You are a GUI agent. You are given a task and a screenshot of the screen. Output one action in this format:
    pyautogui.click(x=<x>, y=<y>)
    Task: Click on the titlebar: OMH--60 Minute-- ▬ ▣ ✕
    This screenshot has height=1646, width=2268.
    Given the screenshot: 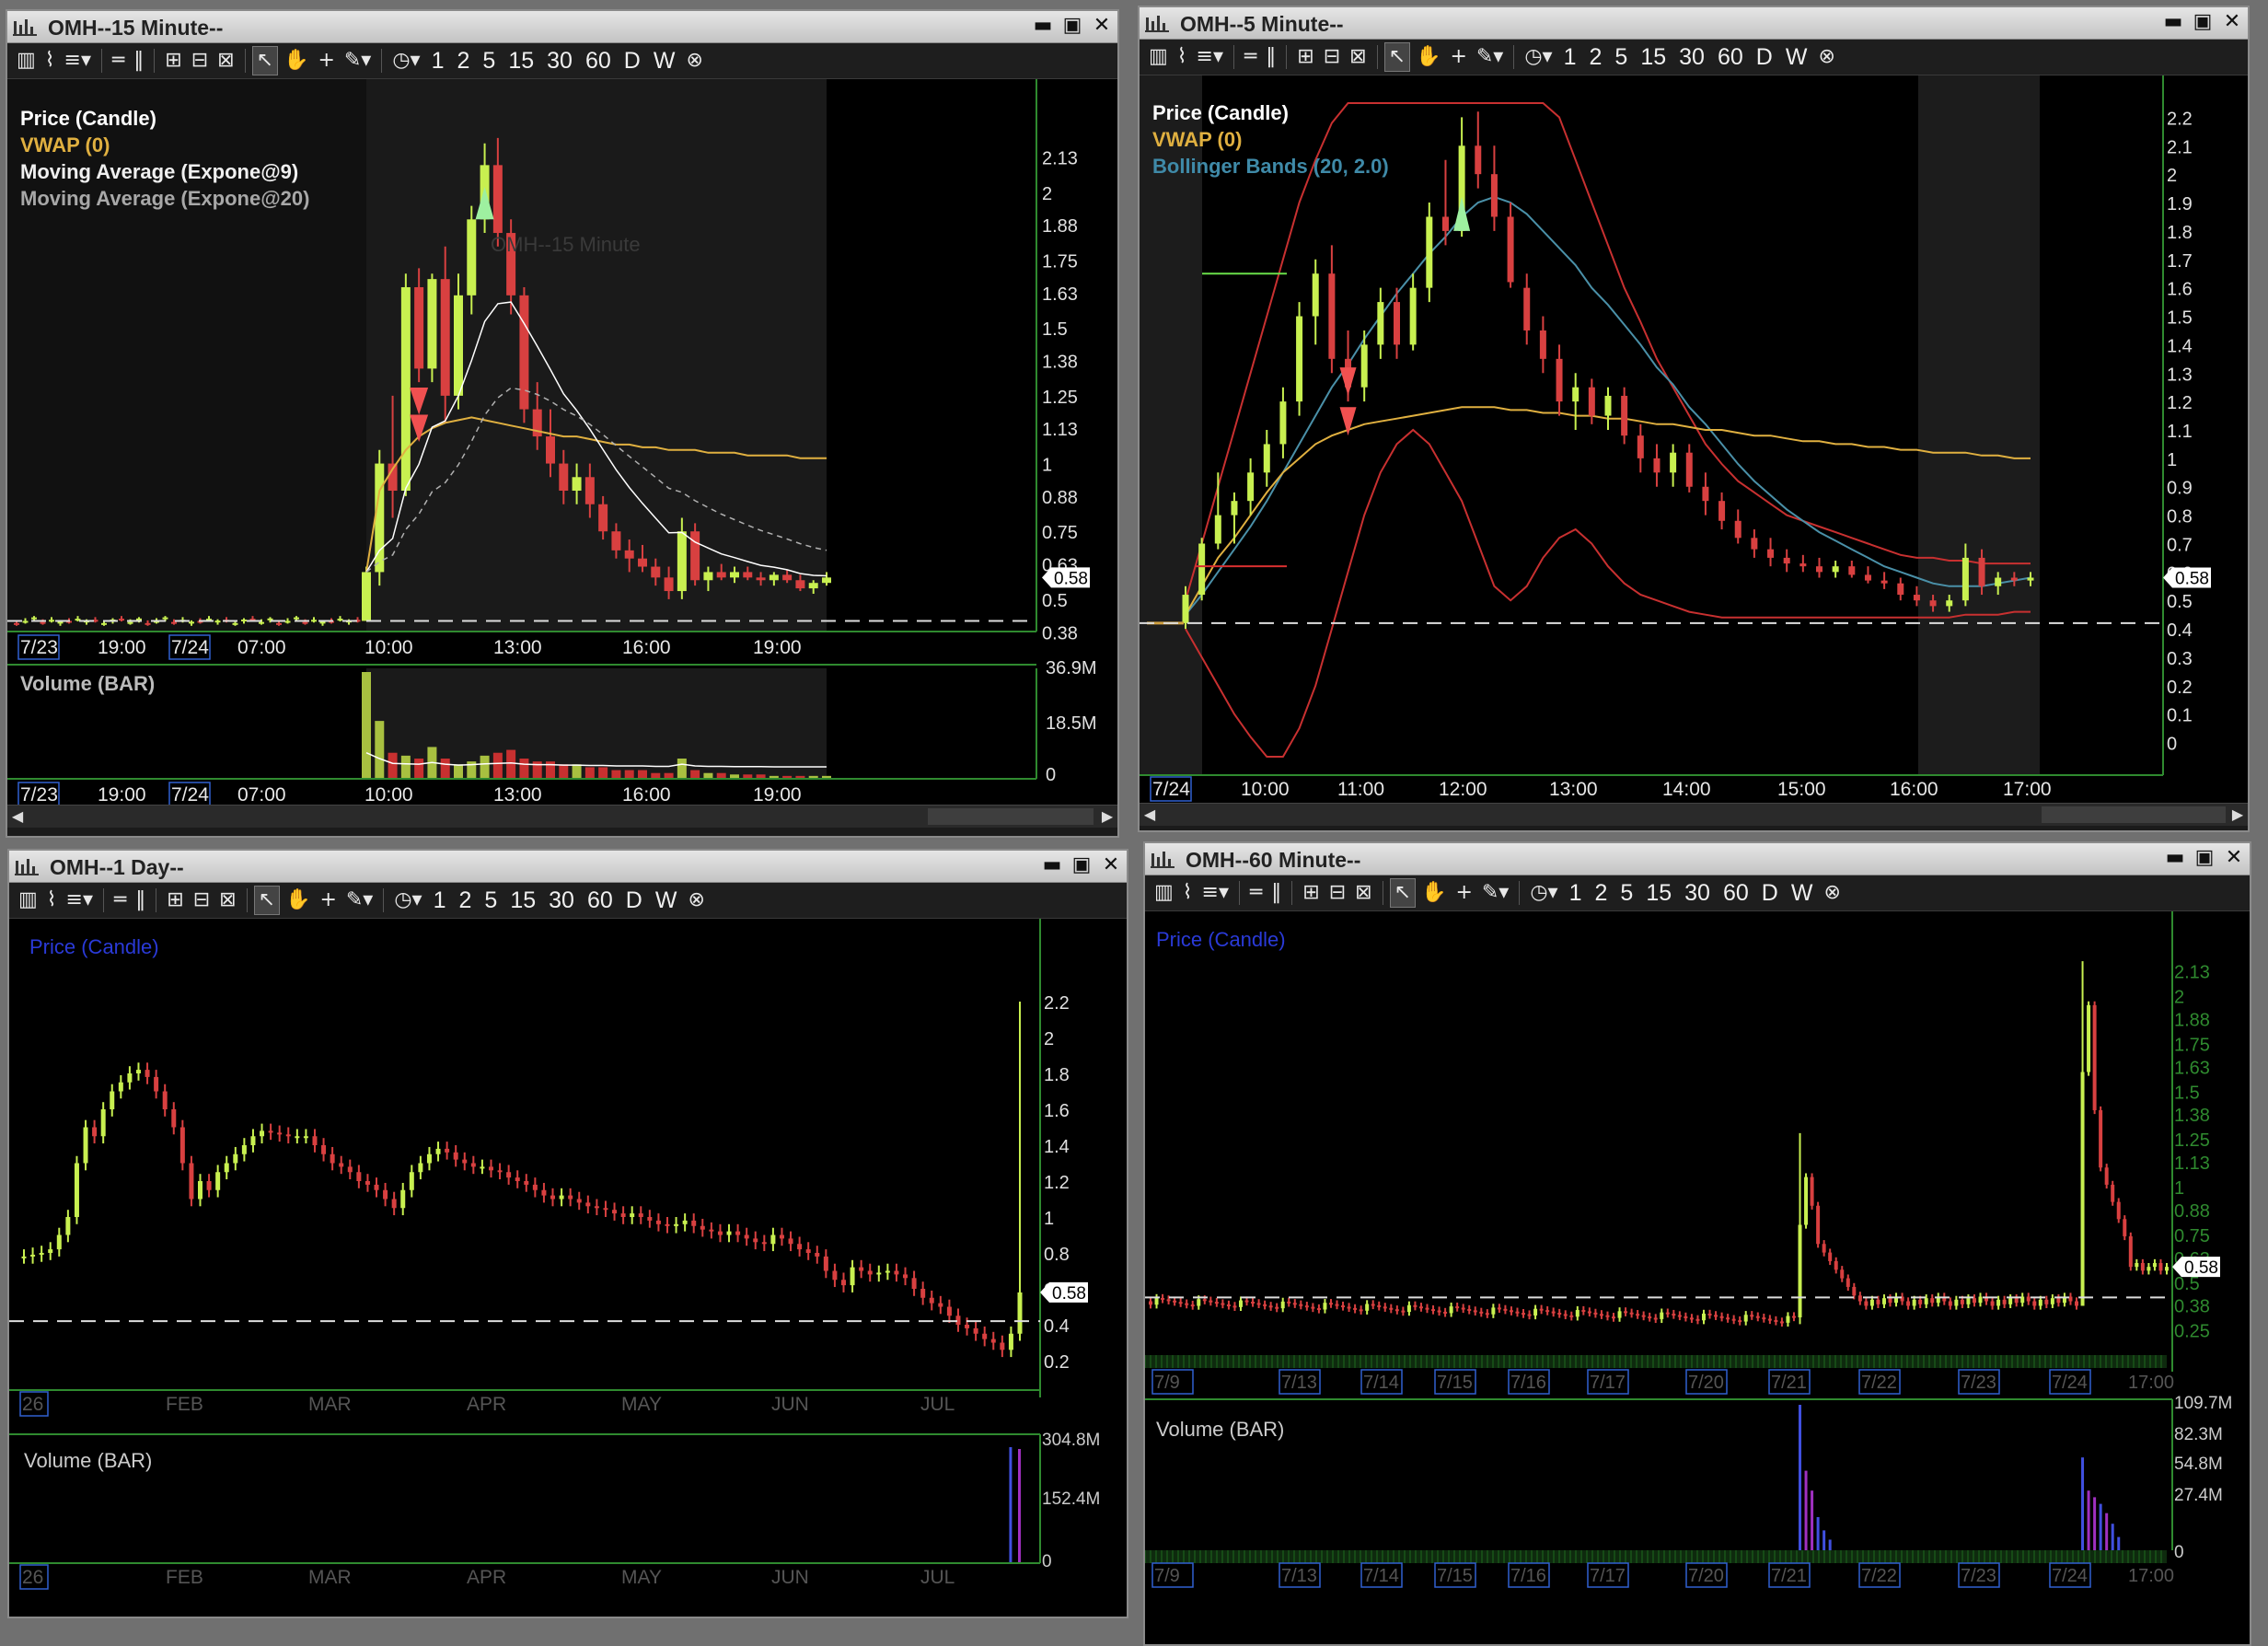 What is the action you would take?
    pyautogui.click(x=1697, y=859)
    